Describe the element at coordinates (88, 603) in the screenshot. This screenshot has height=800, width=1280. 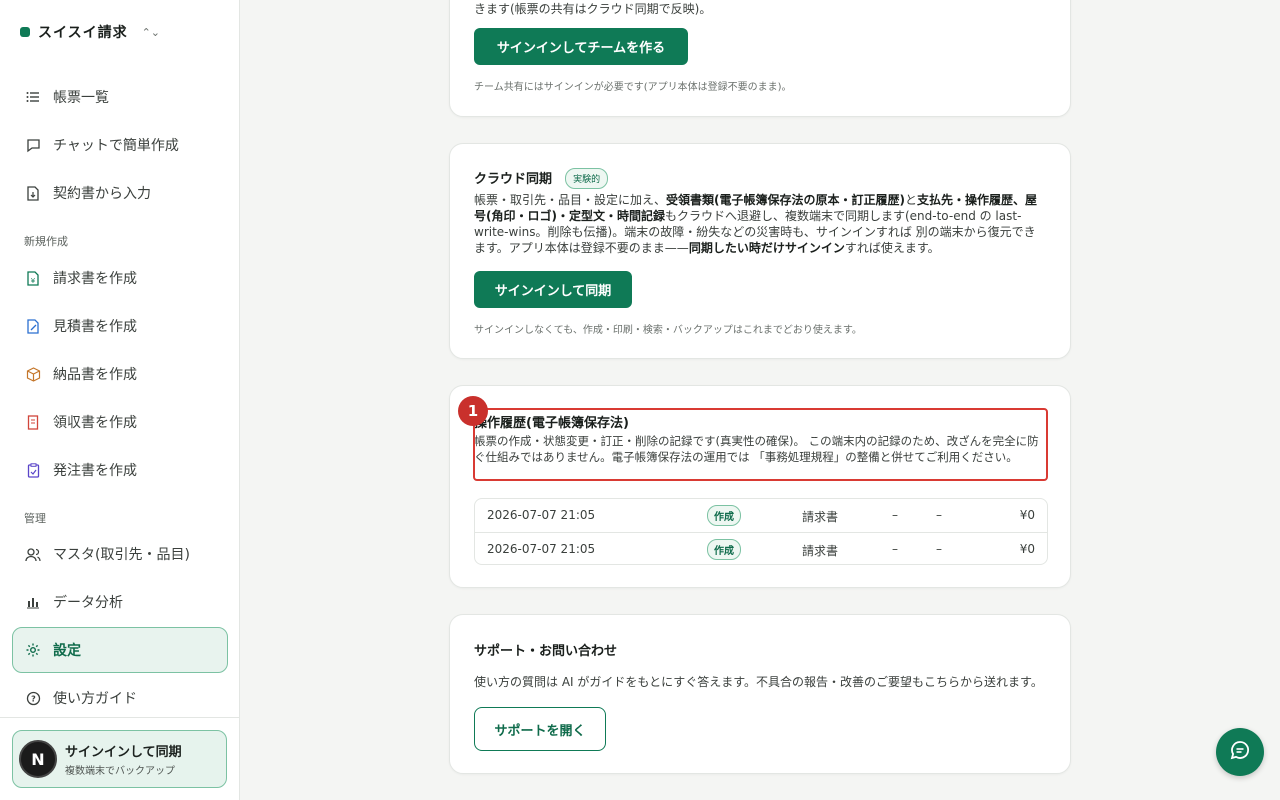
I see `nav-item-label: データ分析` at that location.